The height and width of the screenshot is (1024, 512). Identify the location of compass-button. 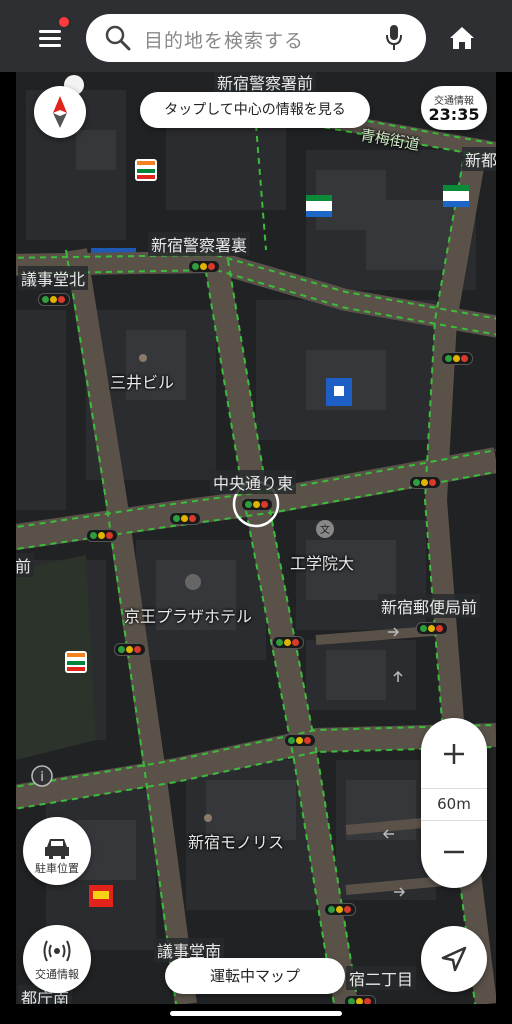
(60, 112).